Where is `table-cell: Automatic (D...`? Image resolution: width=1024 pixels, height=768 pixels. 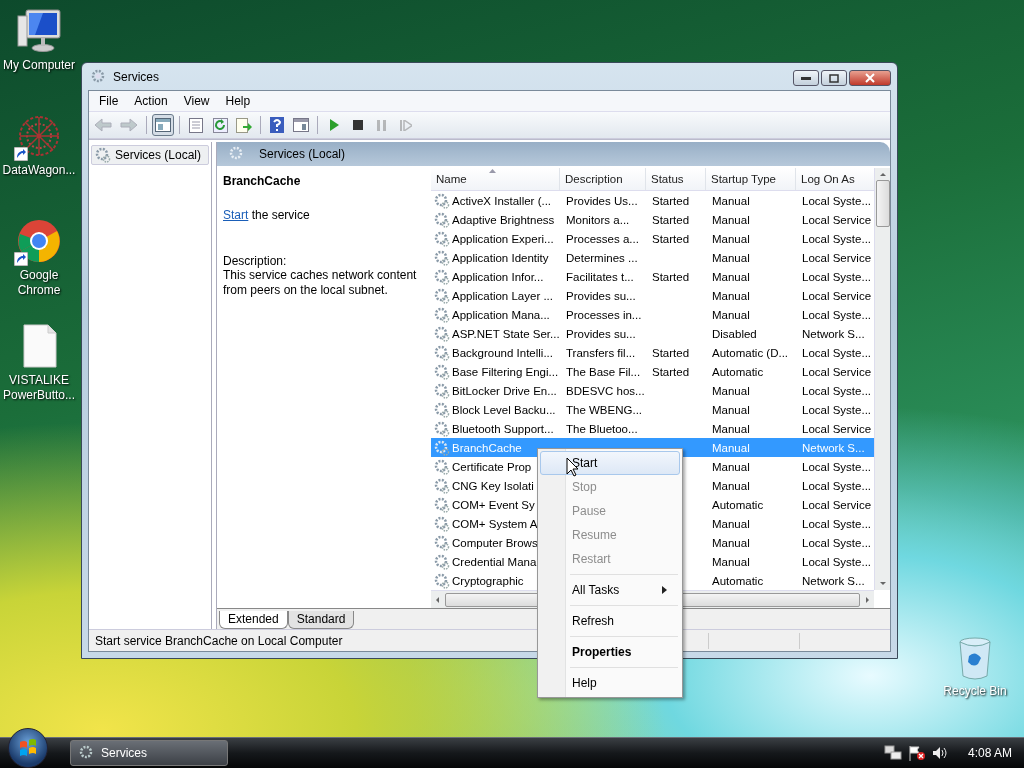 table-cell: Automatic (D... is located at coordinates (750, 352).